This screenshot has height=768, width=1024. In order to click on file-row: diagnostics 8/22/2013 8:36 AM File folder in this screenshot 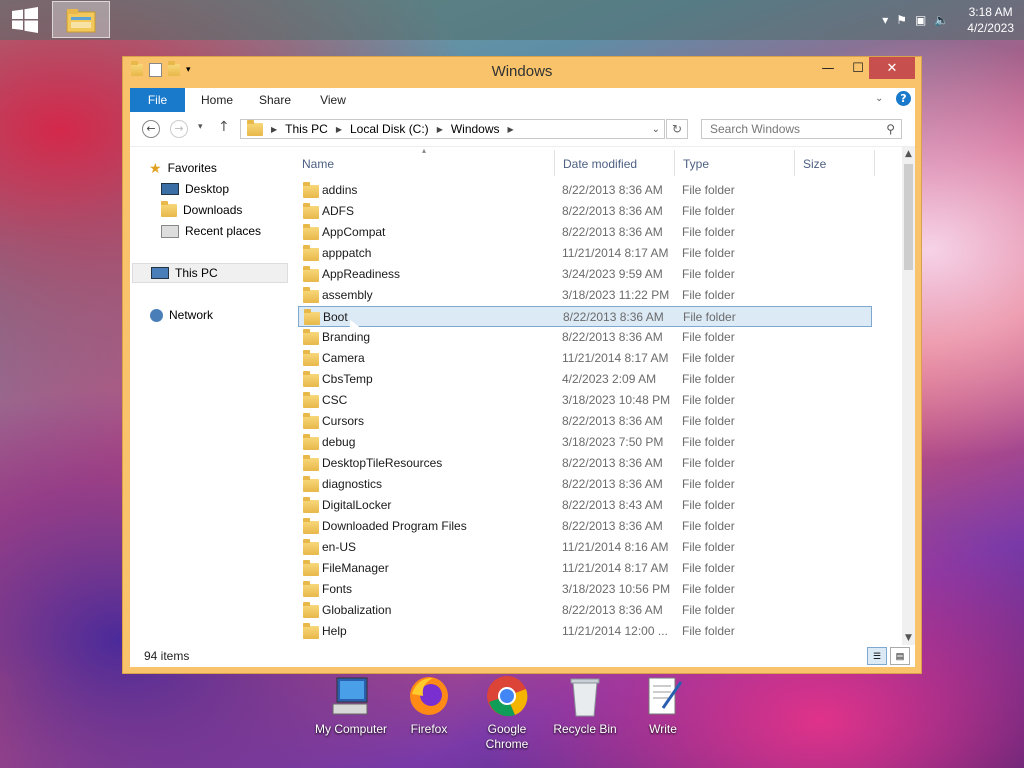, I will do `click(585, 484)`.